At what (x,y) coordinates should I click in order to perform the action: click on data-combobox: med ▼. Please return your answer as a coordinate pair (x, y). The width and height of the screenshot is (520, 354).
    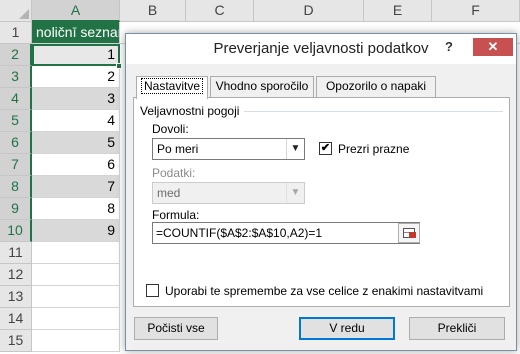
    Looking at the image, I should click on (228, 193).